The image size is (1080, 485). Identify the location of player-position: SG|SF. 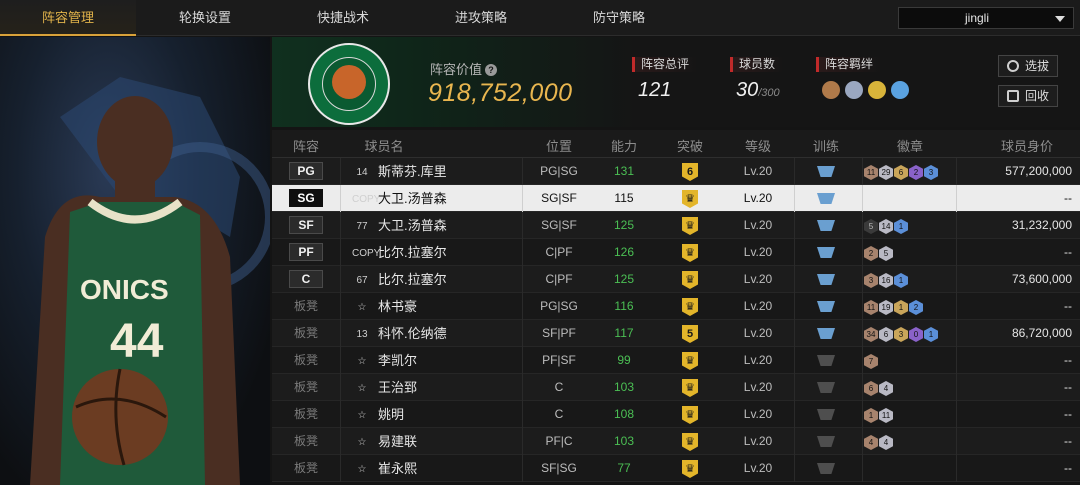
(559, 225).